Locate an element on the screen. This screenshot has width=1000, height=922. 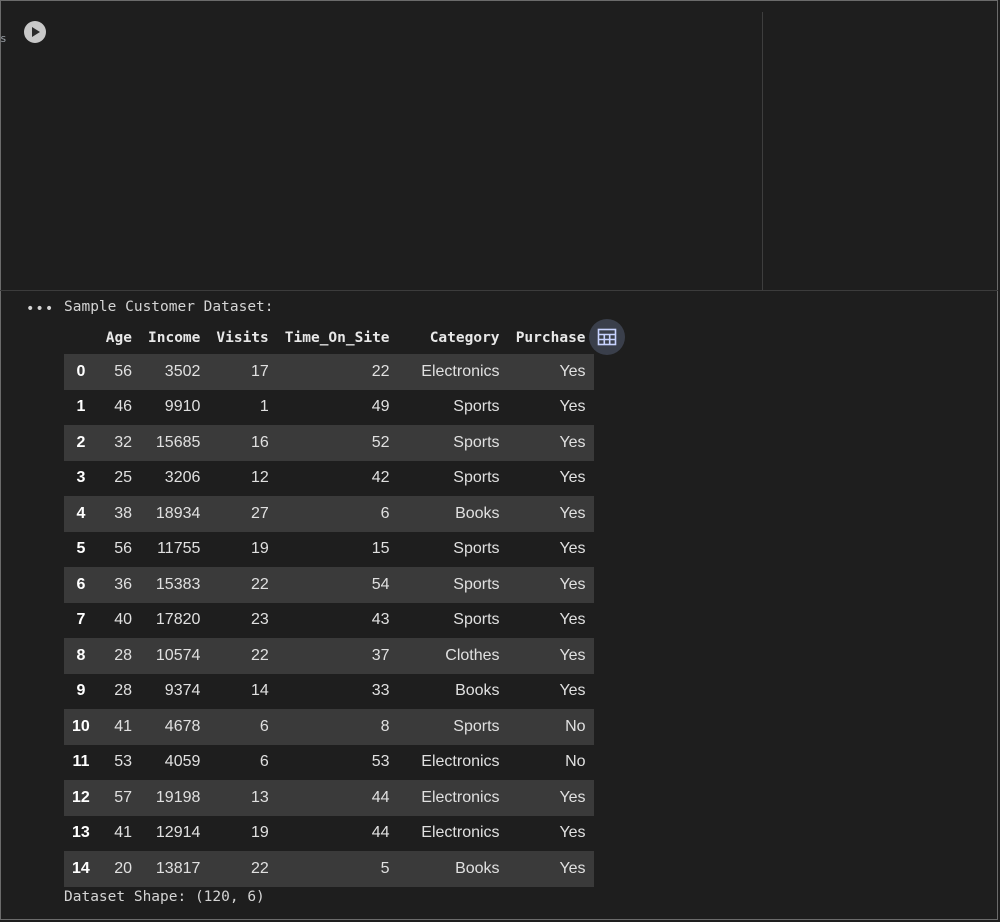
table-row: 7 40 17820 23 43 Sports Yes is located at coordinates (329, 620).